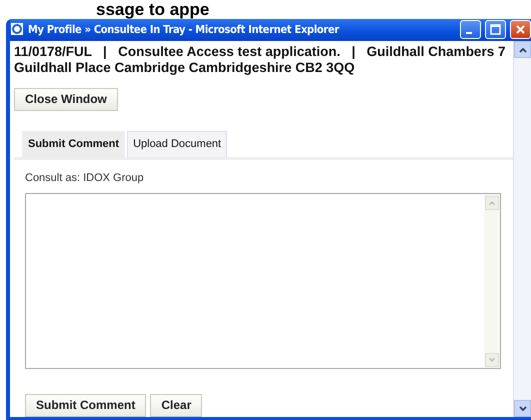 The height and width of the screenshot is (420, 531). What do you see at coordinates (152, 9) in the screenshot?
I see `page-heading: ssage to appe` at bounding box center [152, 9].